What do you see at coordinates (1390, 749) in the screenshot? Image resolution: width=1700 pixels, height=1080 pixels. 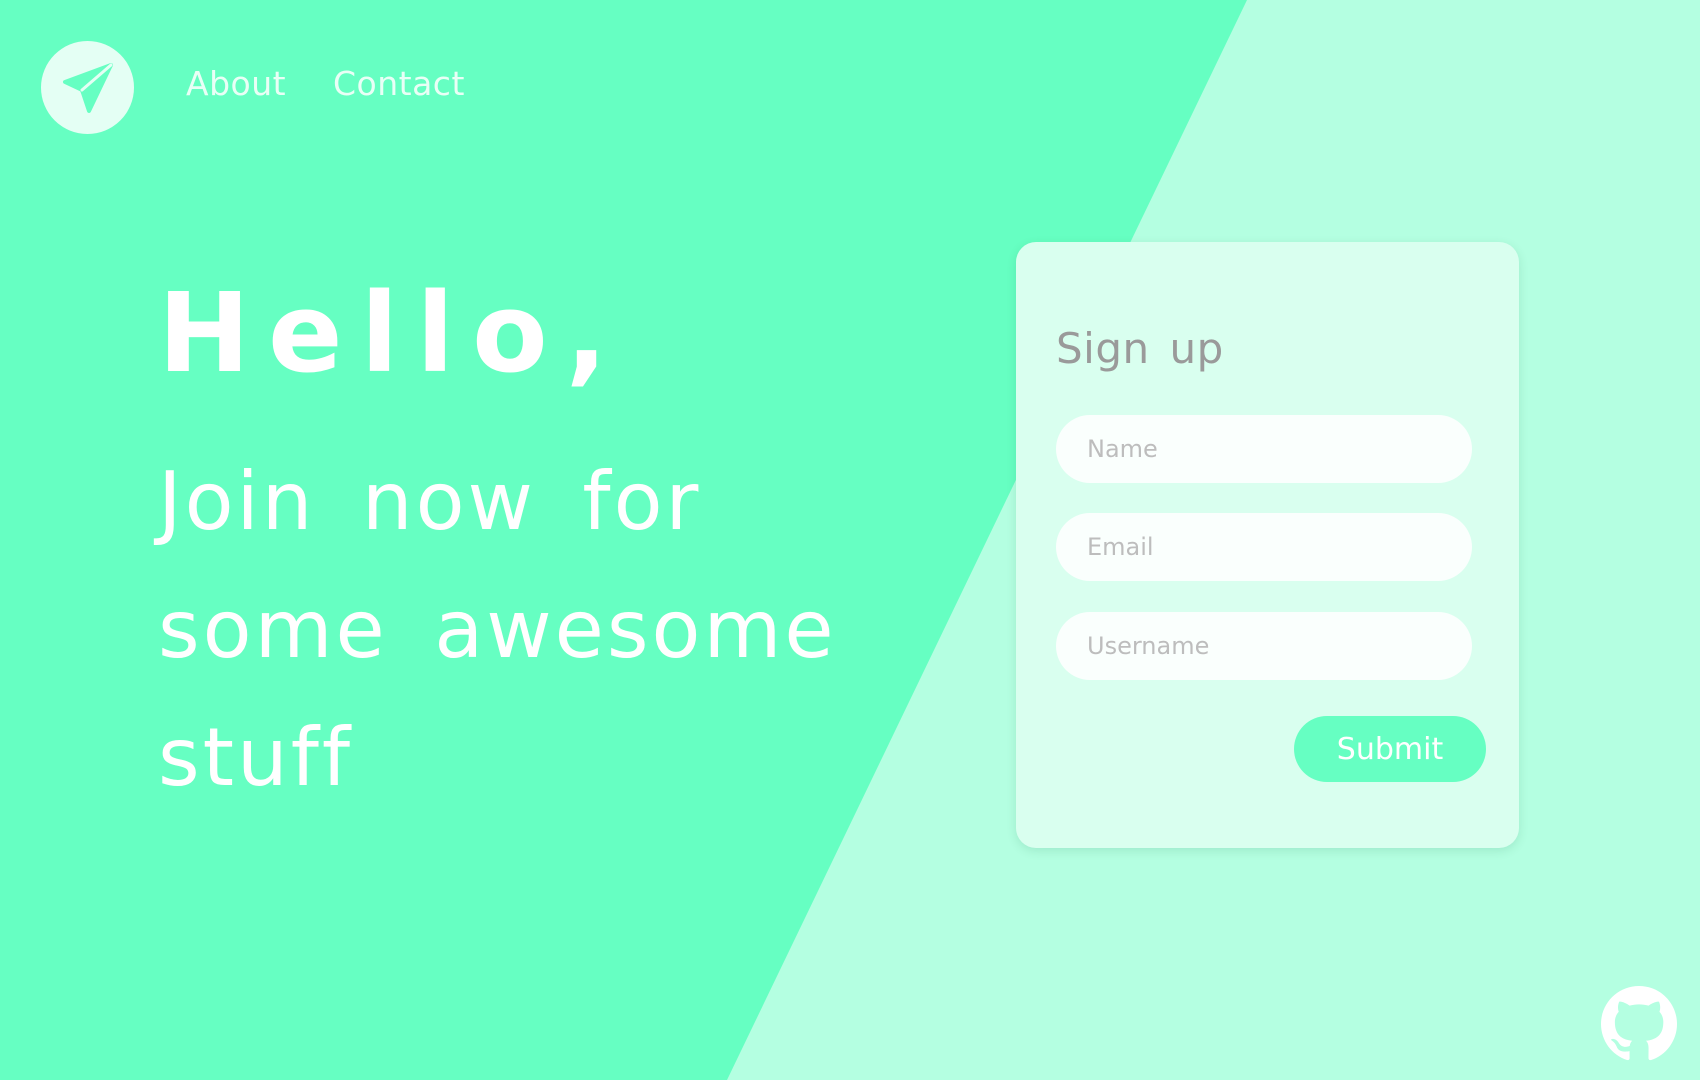 I see `submit-button: Submit` at bounding box center [1390, 749].